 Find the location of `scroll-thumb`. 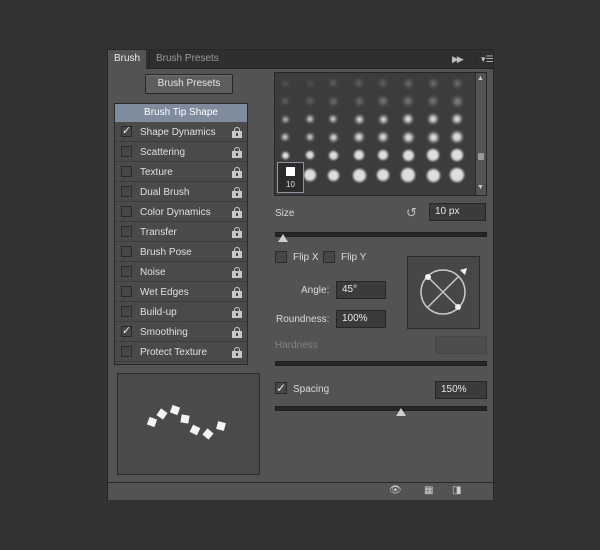

scroll-thumb is located at coordinates (481, 156).